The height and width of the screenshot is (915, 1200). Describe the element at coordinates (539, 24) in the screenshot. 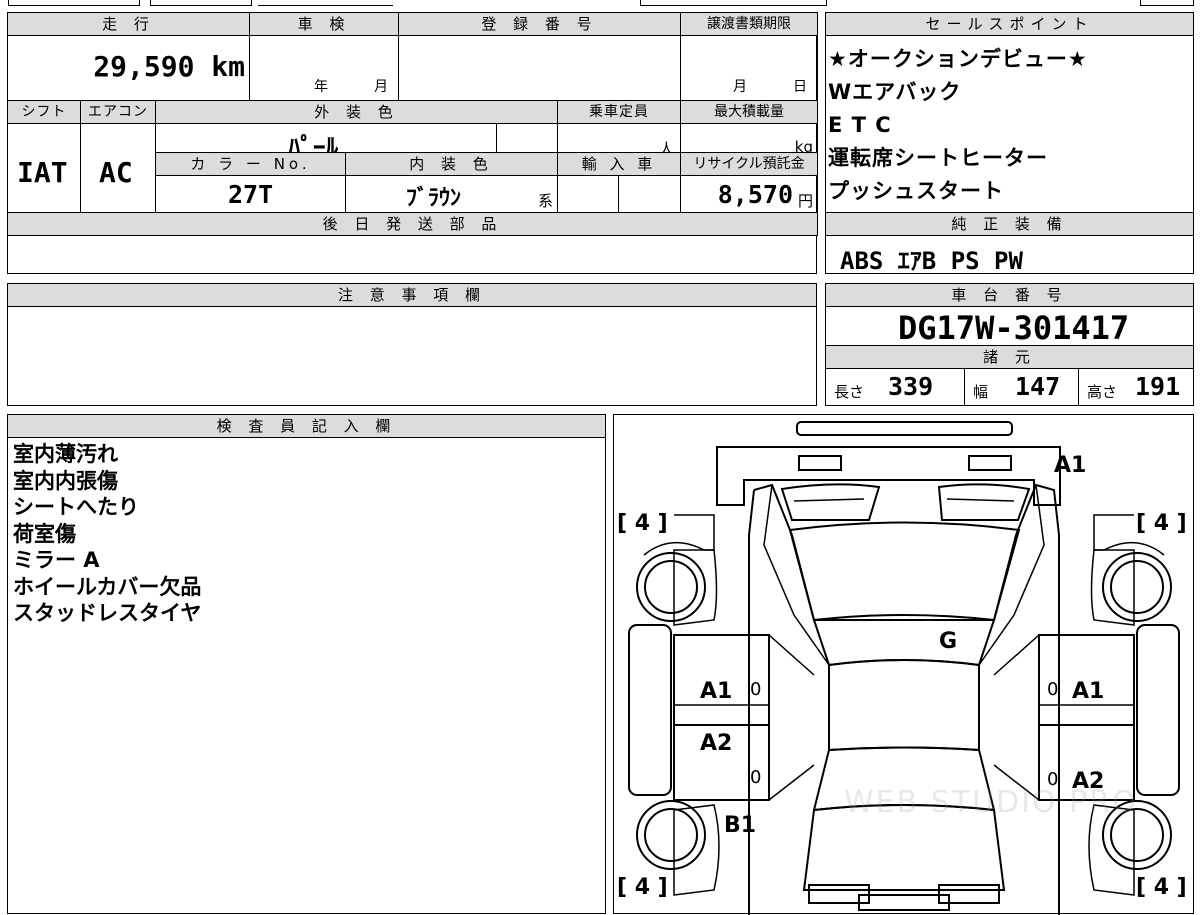

I see `reg-no-header: 登 録 番 号` at that location.